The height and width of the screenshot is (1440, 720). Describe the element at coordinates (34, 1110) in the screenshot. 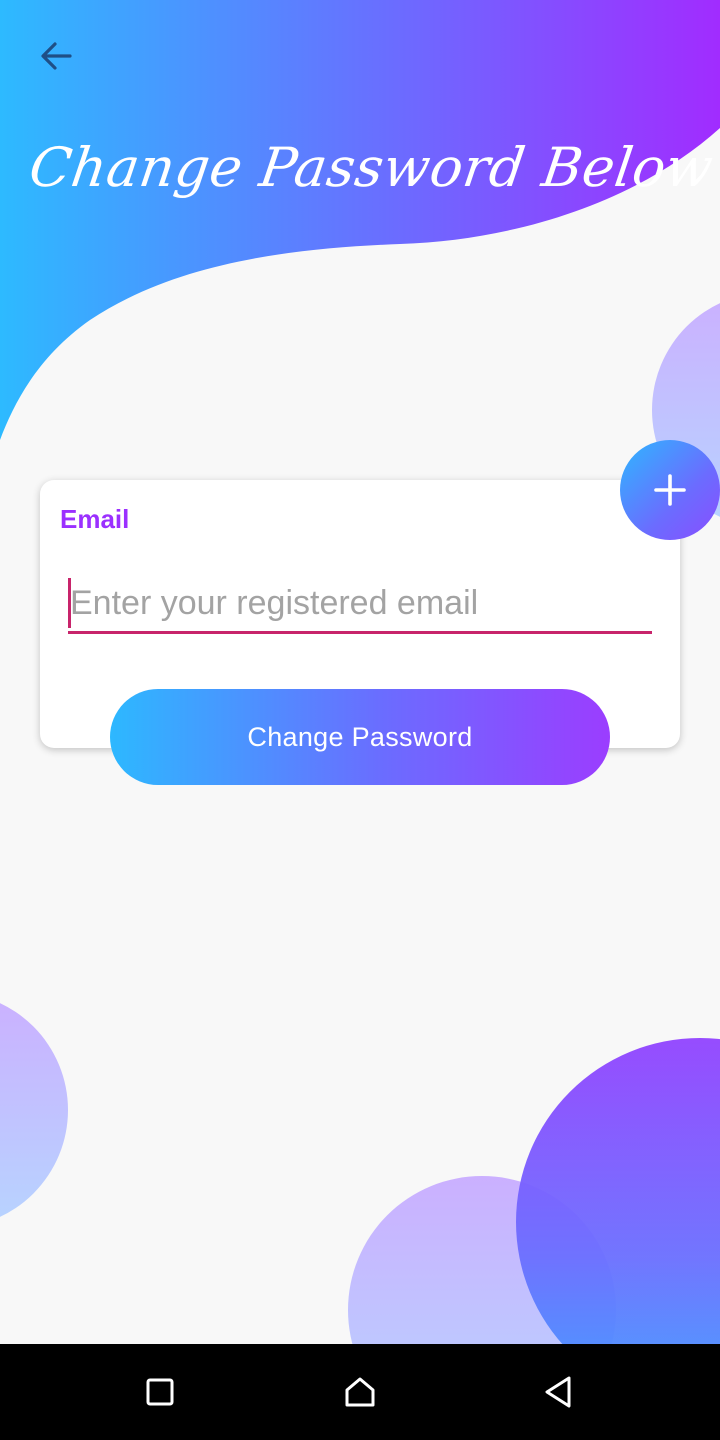

I see `decor-circle-left` at that location.